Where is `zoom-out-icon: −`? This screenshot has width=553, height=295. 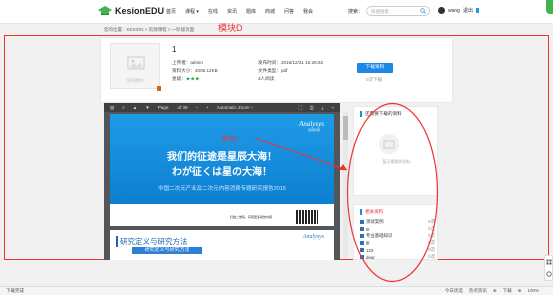 zoom-out-icon: − is located at coordinates (197, 107).